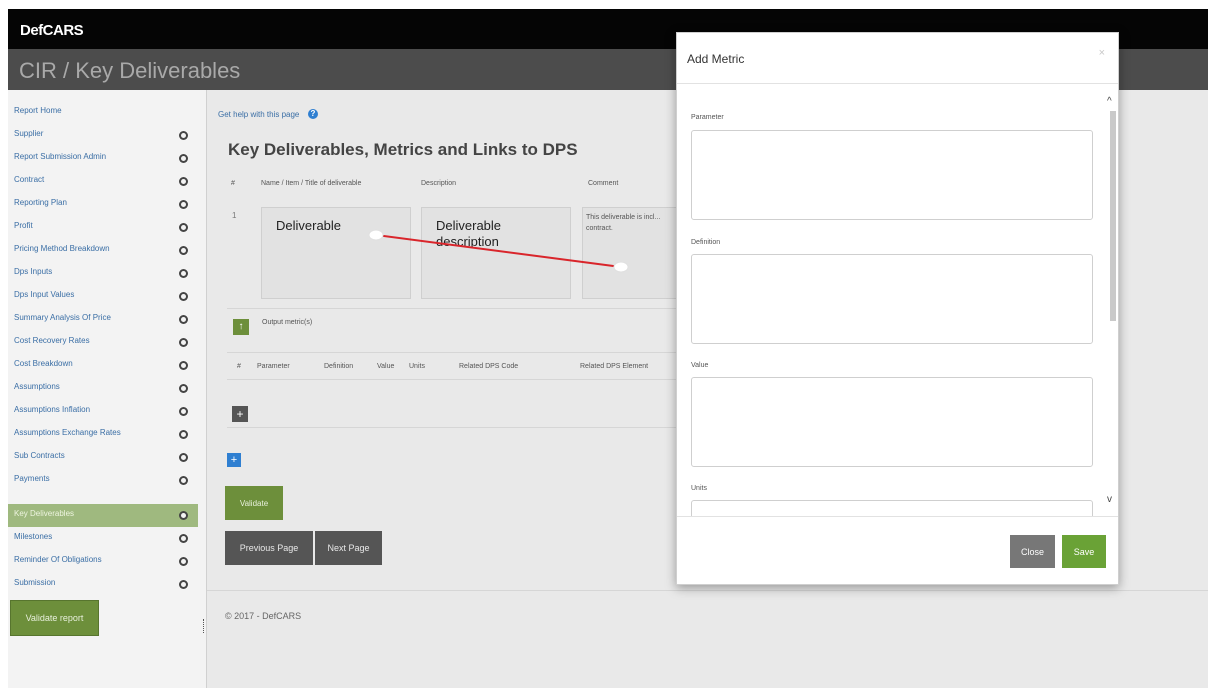 The height and width of the screenshot is (688, 1208). I want to click on dialog-scrollbar: ^ v, so click(1112, 306).